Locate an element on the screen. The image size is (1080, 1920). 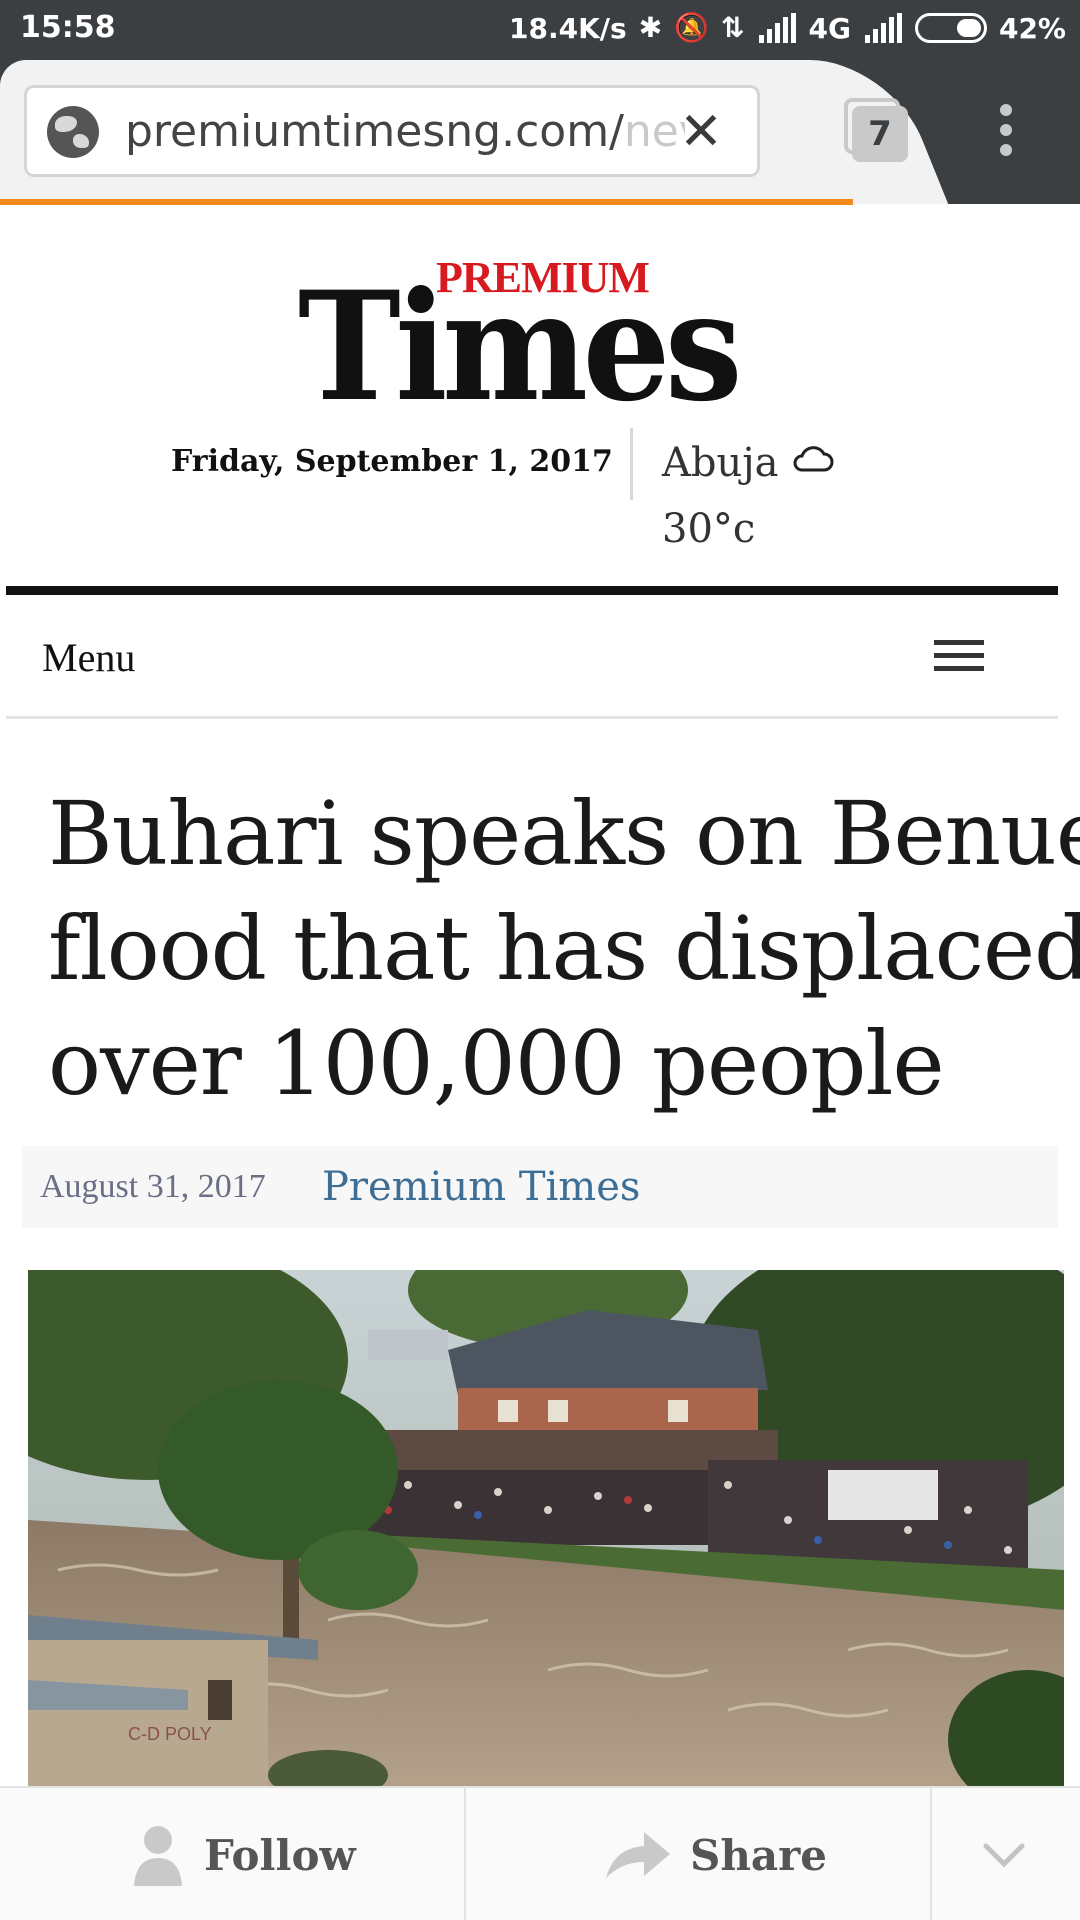
header-rule is located at coordinates (532, 590).